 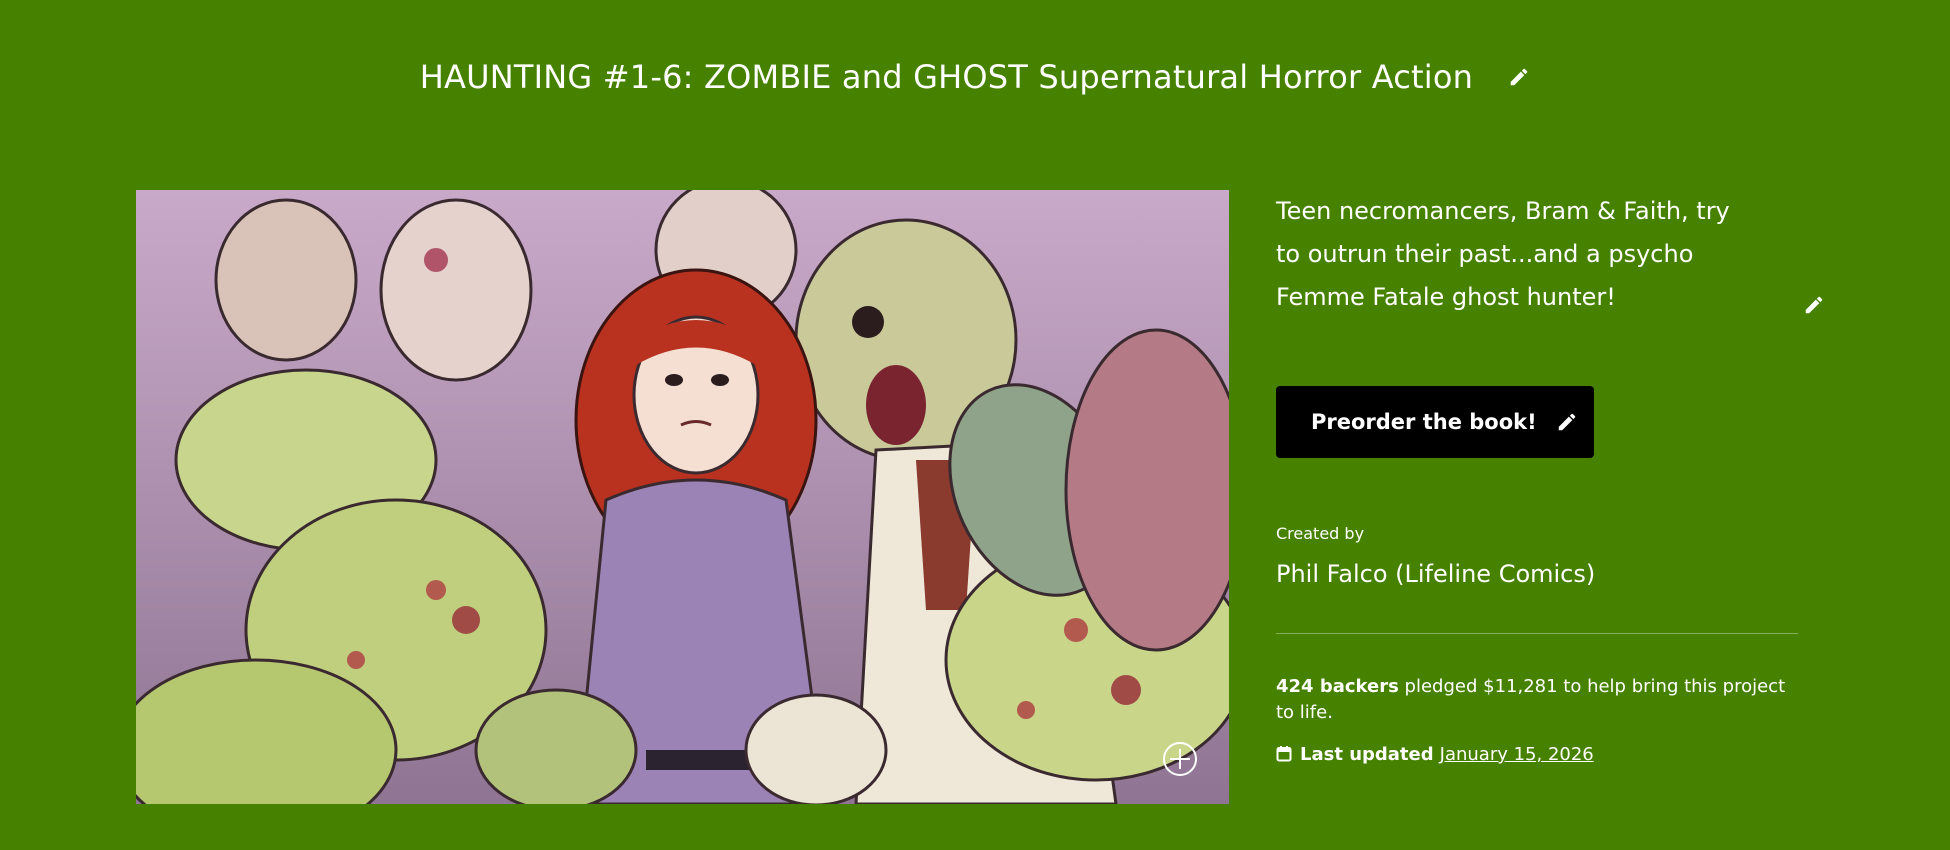 What do you see at coordinates (1537, 633) in the screenshot?
I see `divider` at bounding box center [1537, 633].